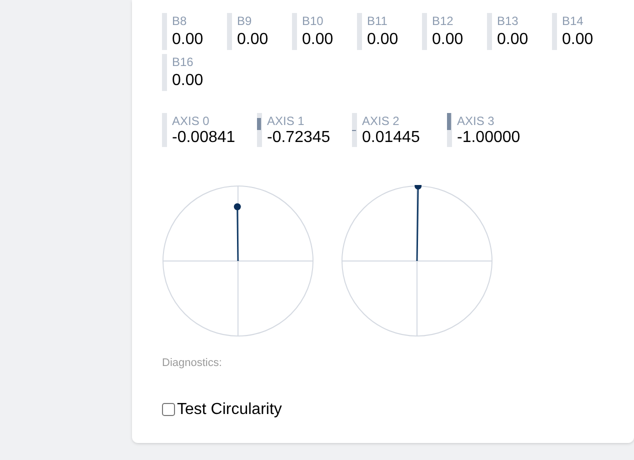  Describe the element at coordinates (180, 21) in the screenshot. I see `button-label: B8` at that location.